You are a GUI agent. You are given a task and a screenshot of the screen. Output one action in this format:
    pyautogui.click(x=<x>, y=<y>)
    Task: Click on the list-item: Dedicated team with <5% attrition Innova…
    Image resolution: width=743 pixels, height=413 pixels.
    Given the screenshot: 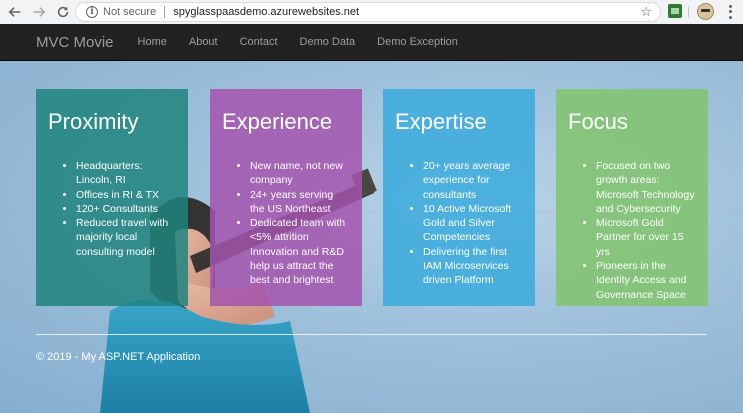 What is the action you would take?
    pyautogui.click(x=300, y=251)
    